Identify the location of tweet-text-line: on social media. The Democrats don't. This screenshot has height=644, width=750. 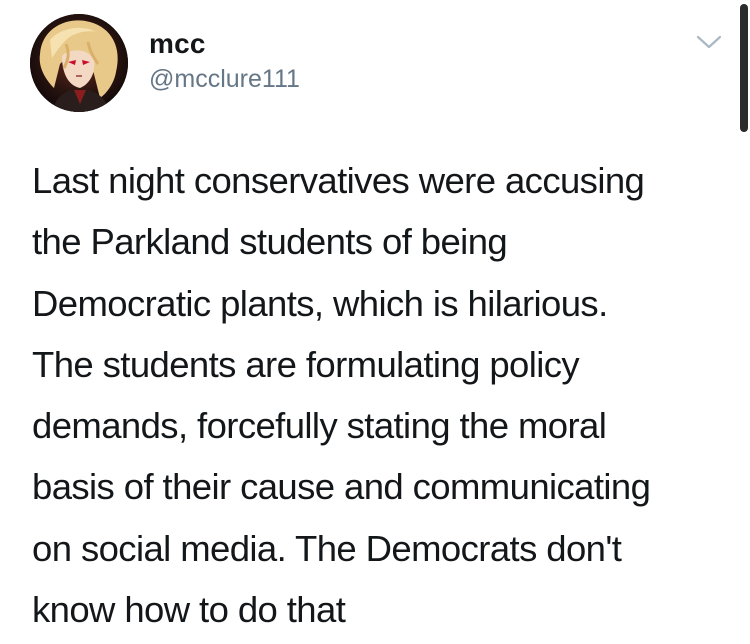
(327, 548).